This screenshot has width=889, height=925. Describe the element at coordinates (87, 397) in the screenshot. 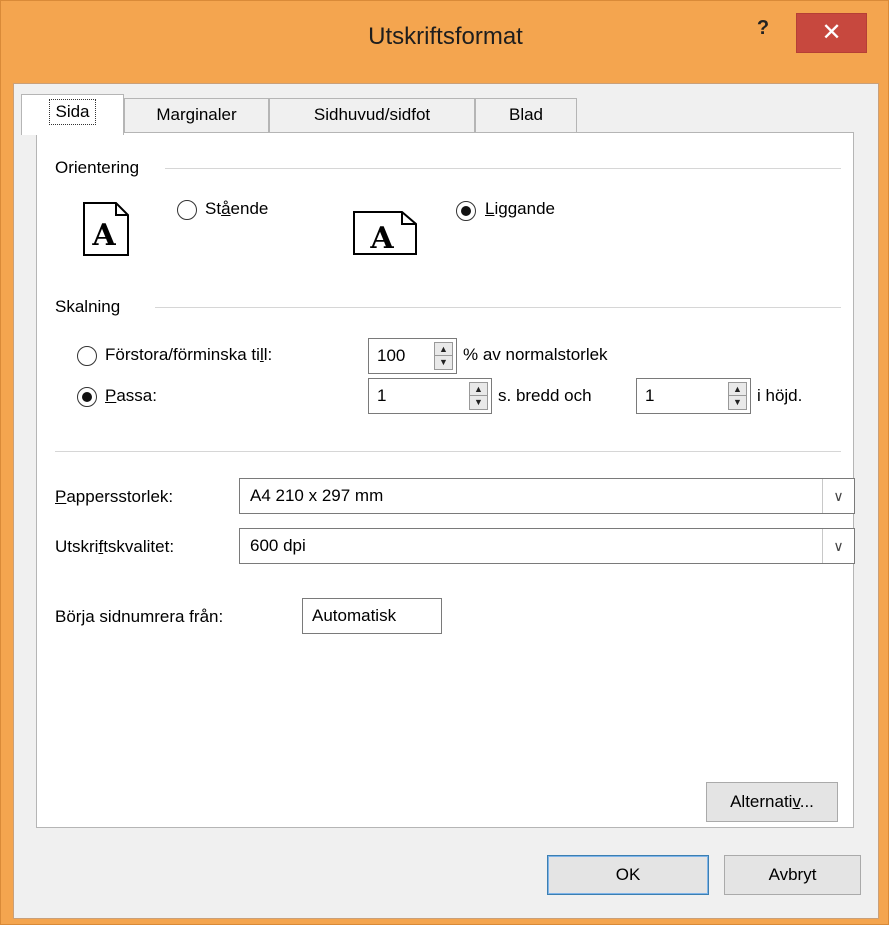

I see `fit-to-radio` at that location.